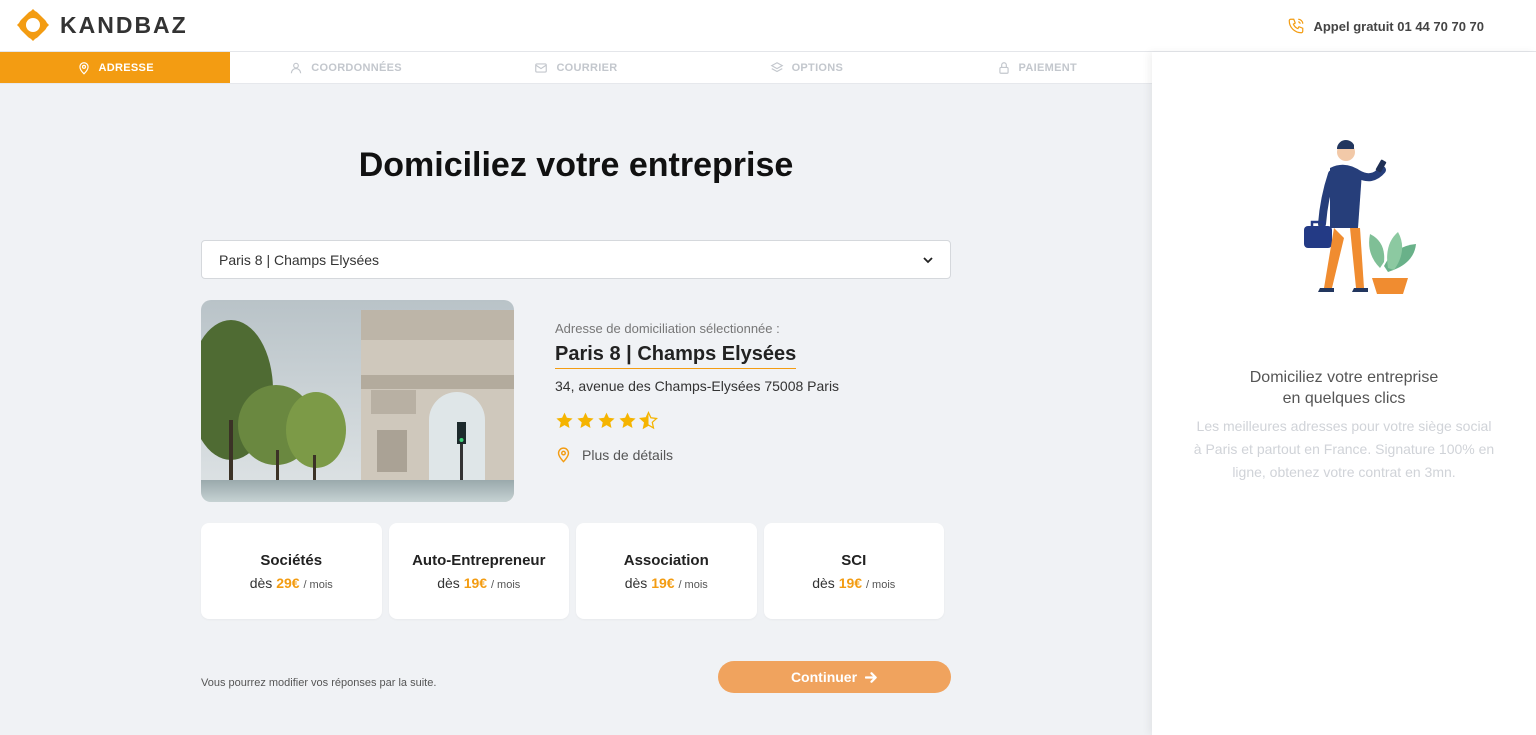 The image size is (1536, 735). Describe the element at coordinates (356, 67) in the screenshot. I see `step-label: COORDONNÉES` at that location.